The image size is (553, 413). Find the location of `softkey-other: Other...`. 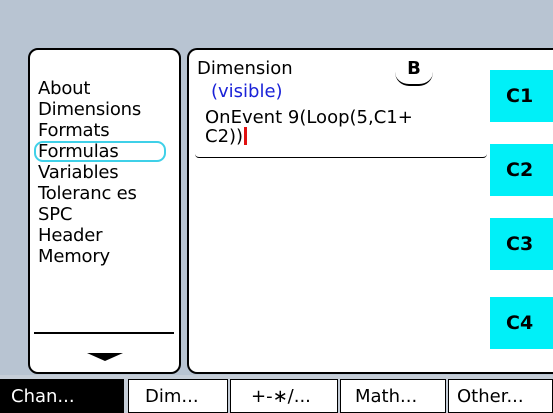

softkey-other: Other... is located at coordinates (500, 396).